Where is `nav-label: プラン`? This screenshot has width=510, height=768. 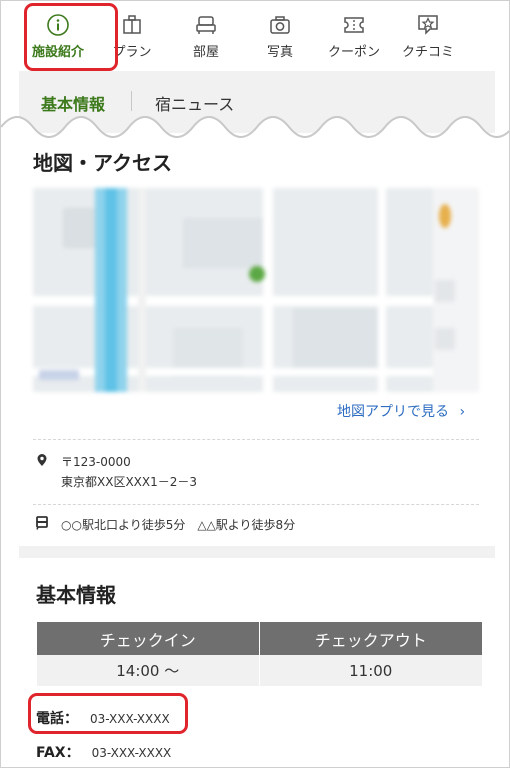 nav-label: プラン is located at coordinates (132, 52).